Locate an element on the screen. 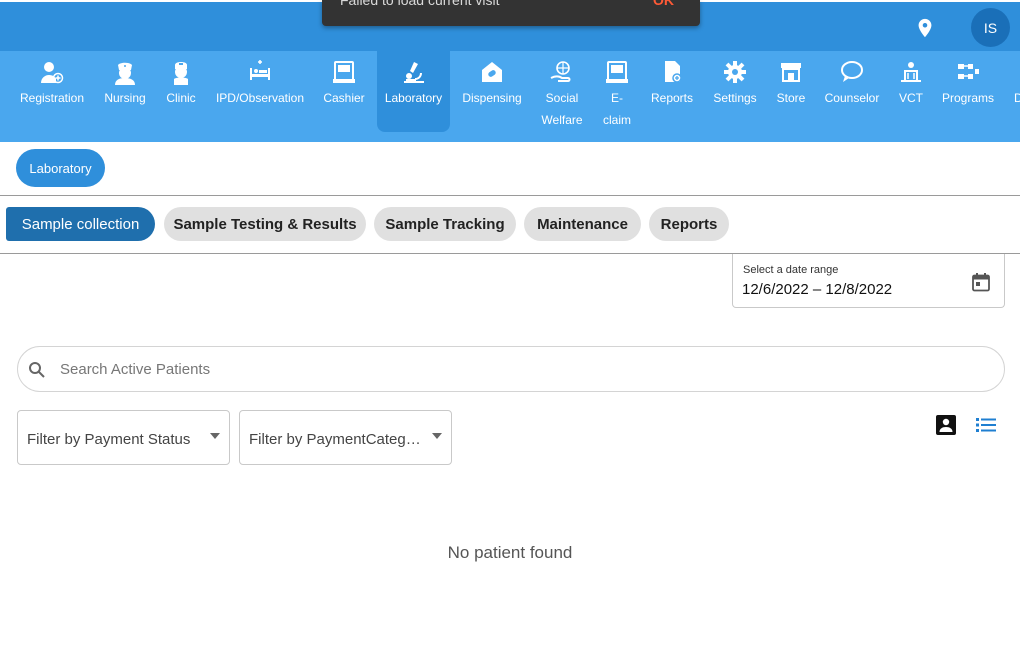  nurse-icon is located at coordinates (125, 73).